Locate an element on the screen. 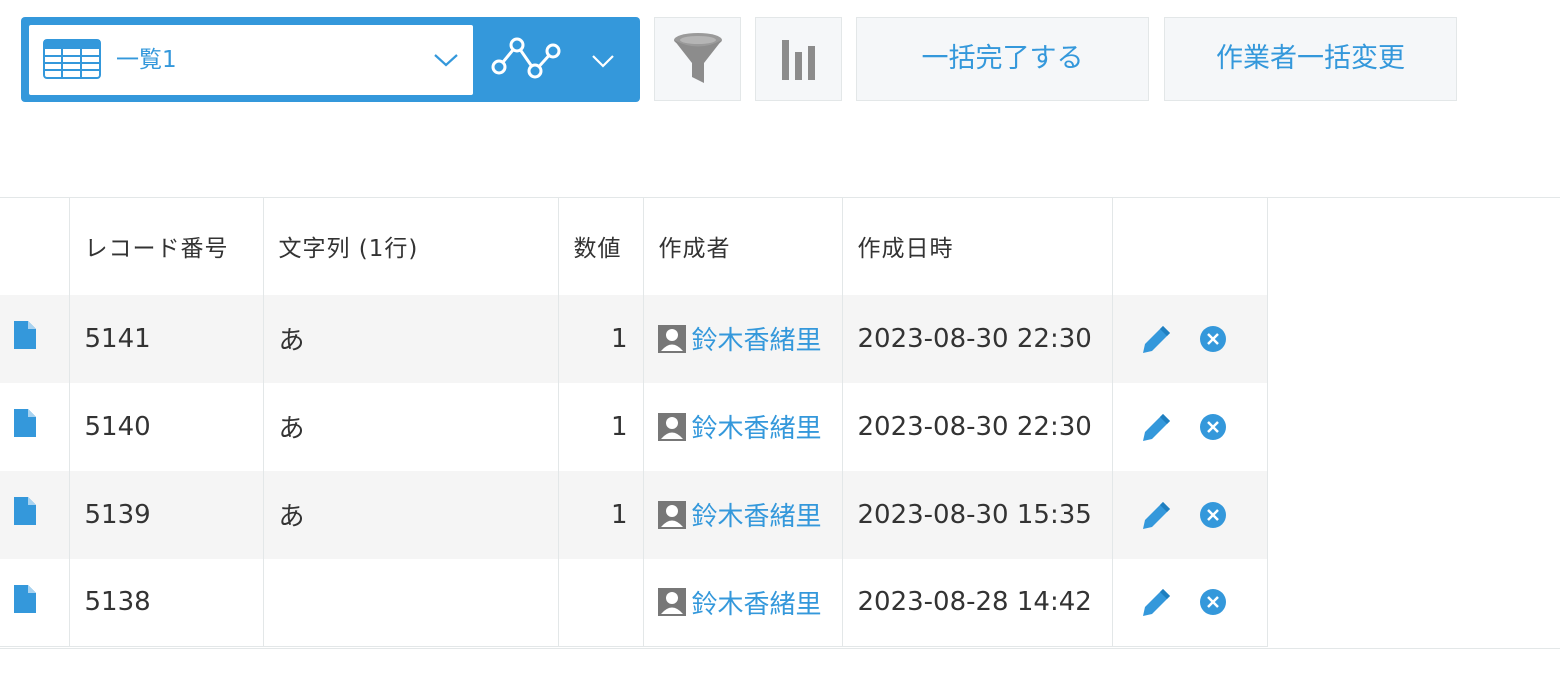 The width and height of the screenshot is (1560, 680). cell-text is located at coordinates (410, 602).